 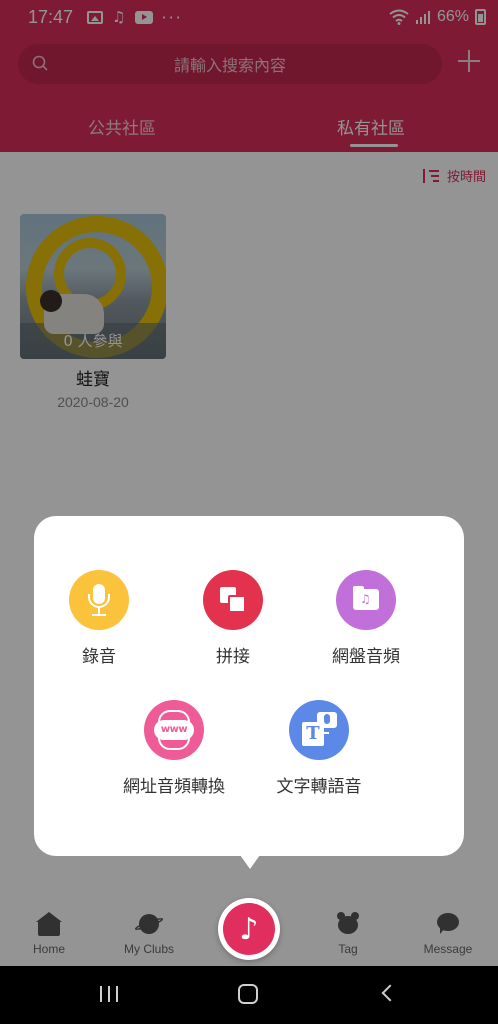 I want to click on text-to-speech-label: 文字轉語音, so click(x=319, y=787).